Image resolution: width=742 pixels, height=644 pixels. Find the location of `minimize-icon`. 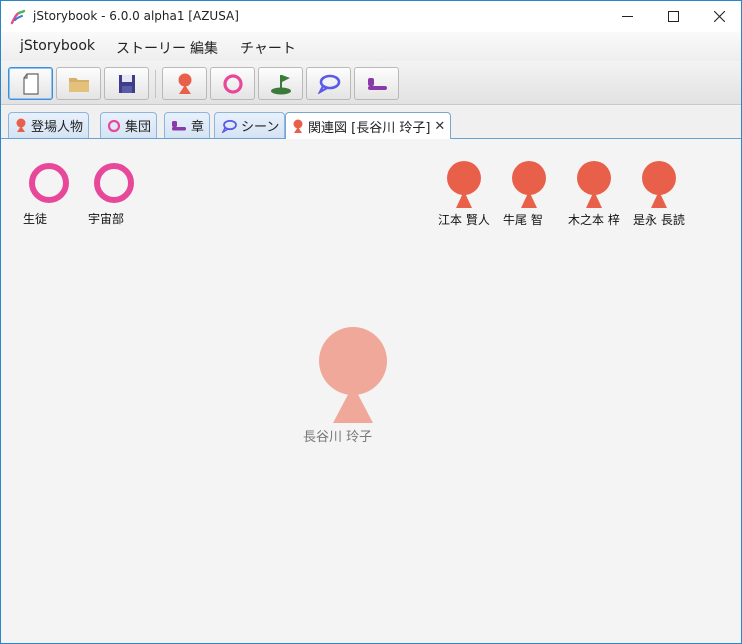

minimize-icon is located at coordinates (627, 16).